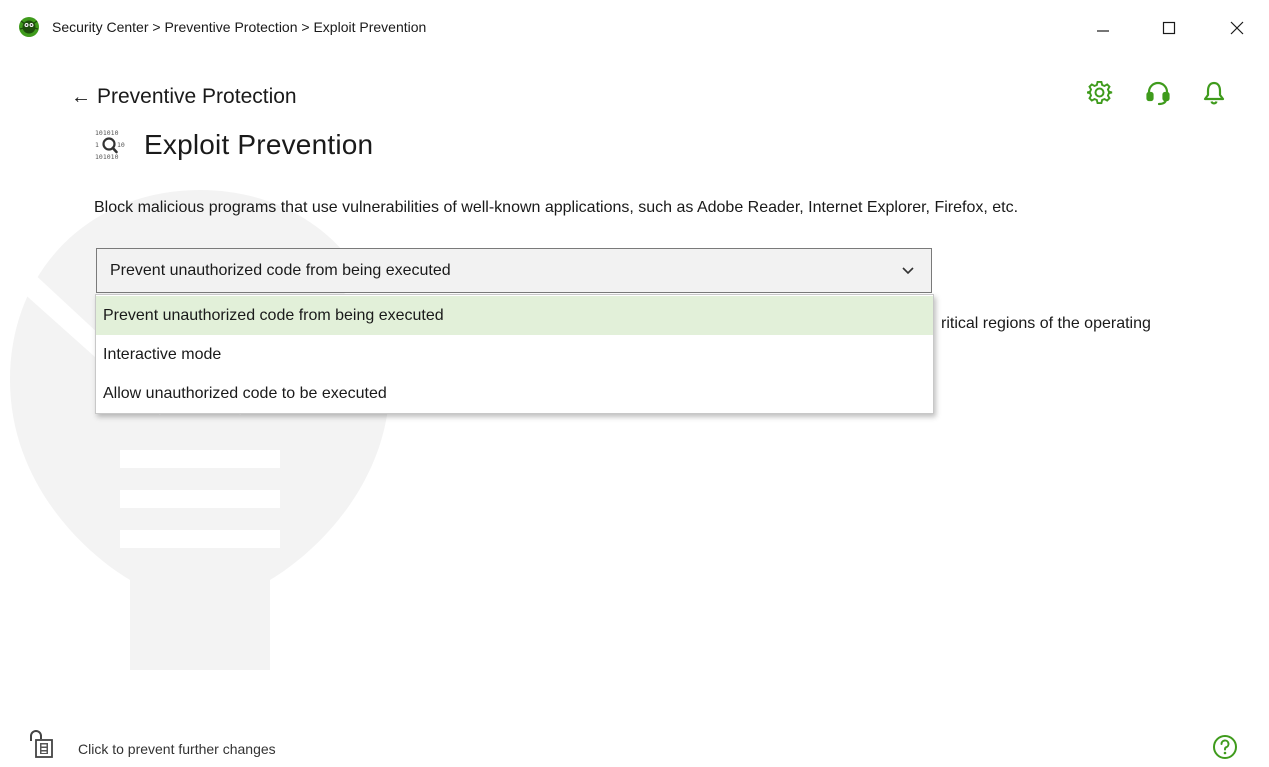 This screenshot has height=767, width=1269. I want to click on option-interactive-mode: Interactive mode, so click(514, 354).